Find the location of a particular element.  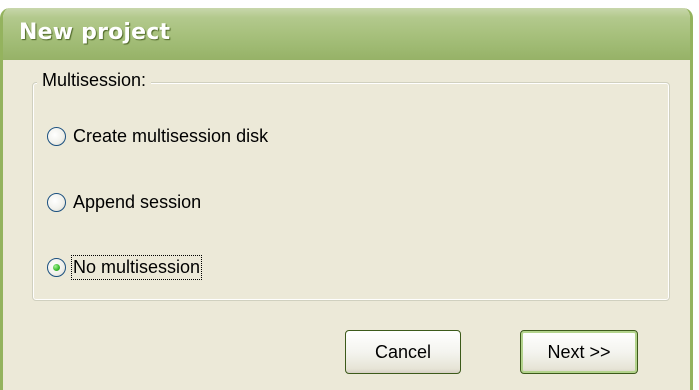

radio-append-session: Append session is located at coordinates (124, 202).